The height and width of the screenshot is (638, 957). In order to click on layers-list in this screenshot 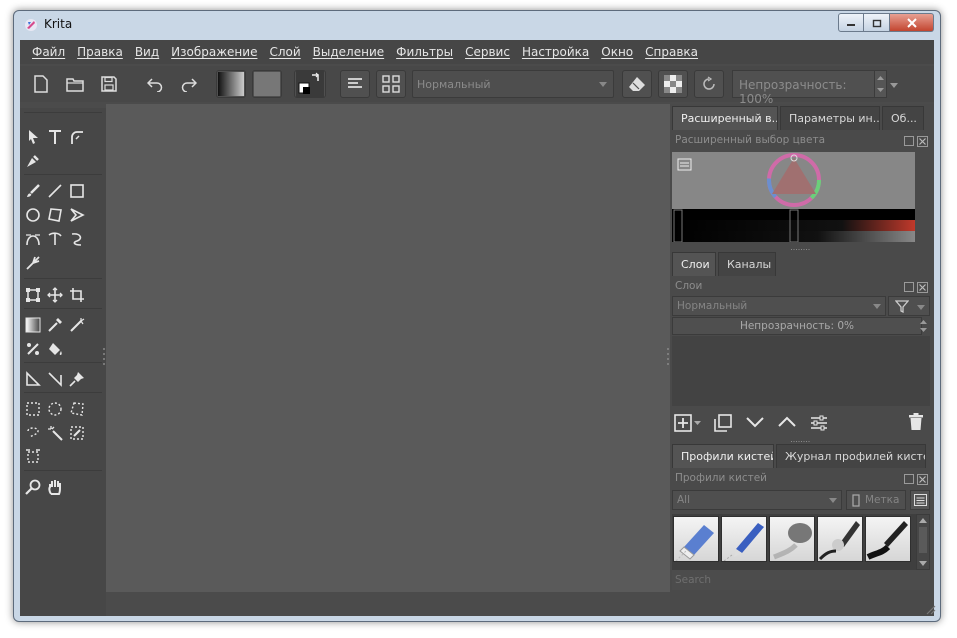, I will do `click(801, 371)`.